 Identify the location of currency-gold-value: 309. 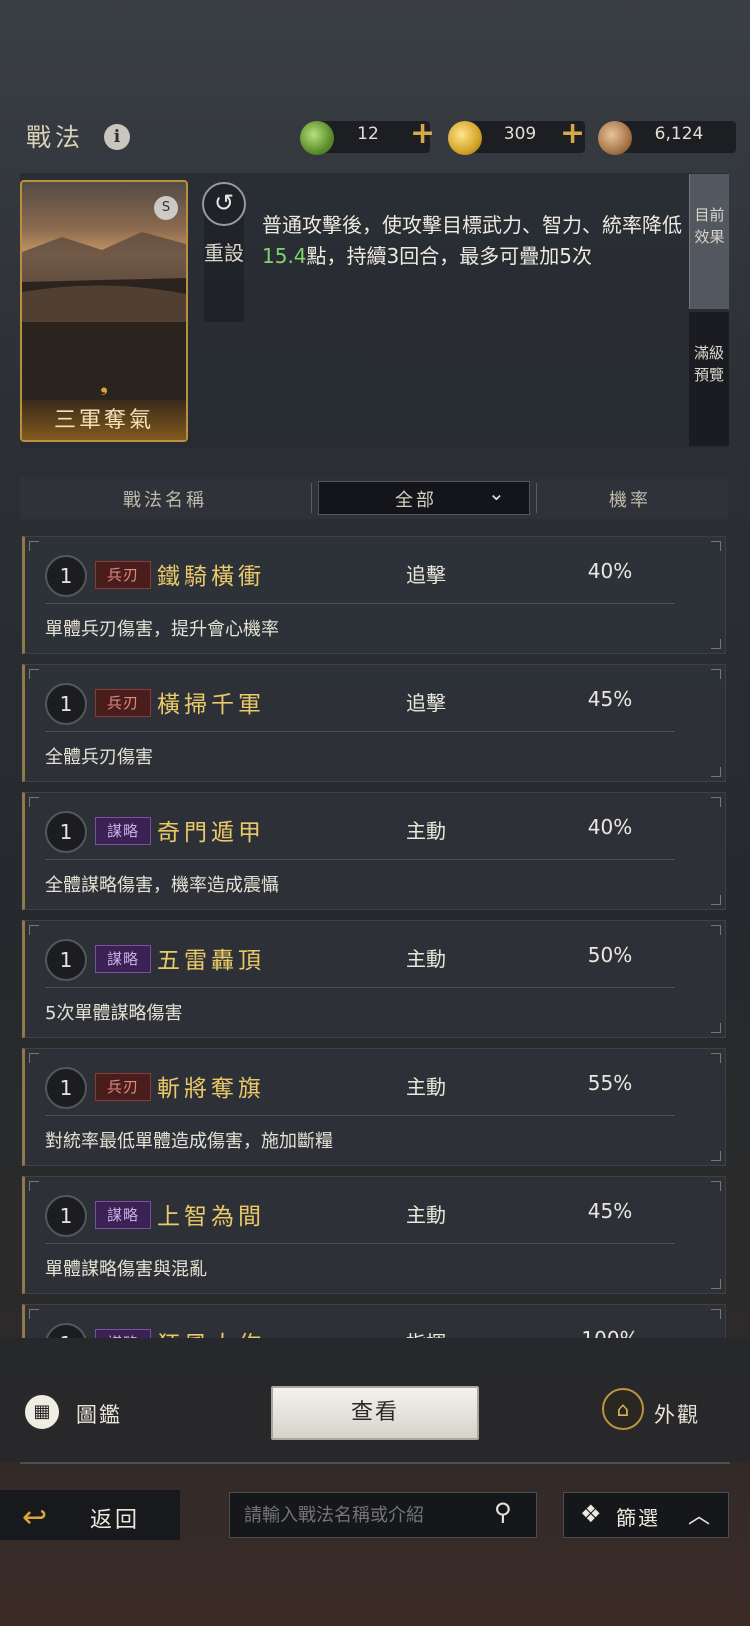
(520, 134).